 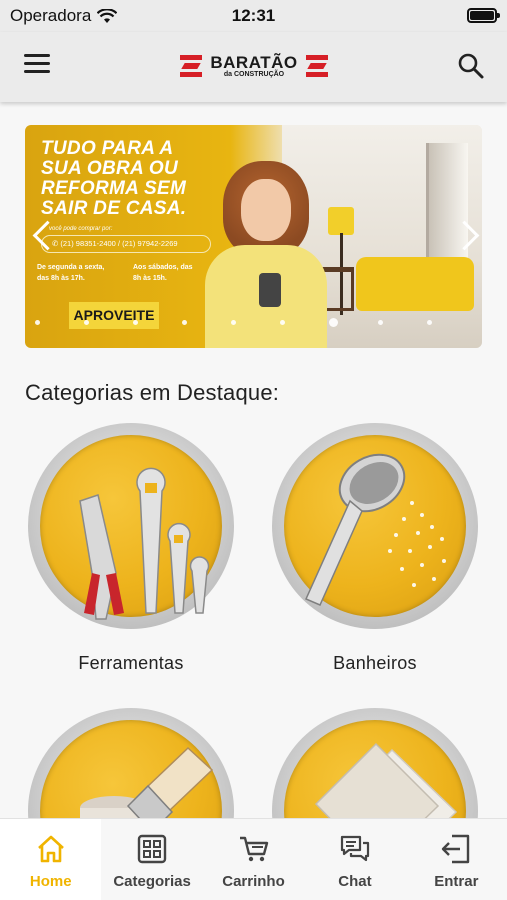 I want to click on tab-entrar: Entrar, so click(x=456, y=859).